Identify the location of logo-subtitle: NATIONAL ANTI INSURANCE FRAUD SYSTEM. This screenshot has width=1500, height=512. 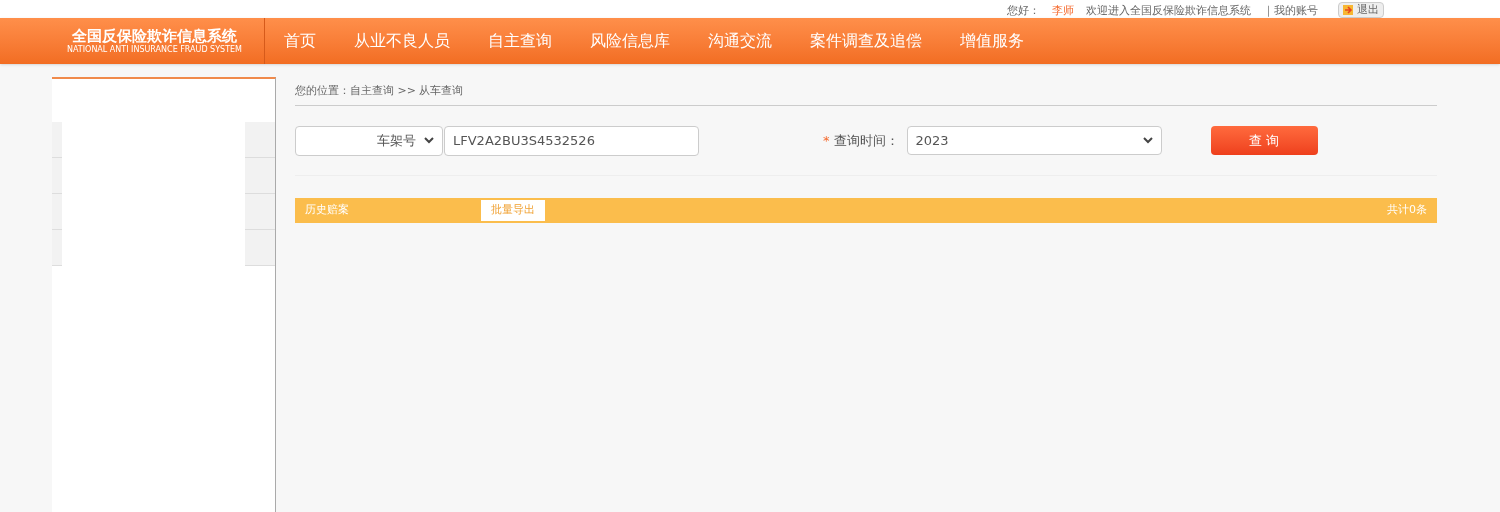
(154, 50).